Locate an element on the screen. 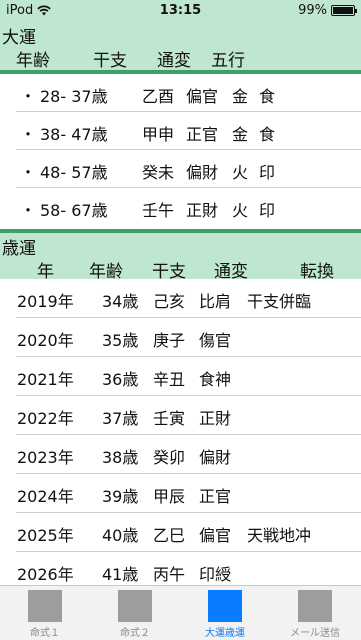  saiun-row: 2025年 40歳 乙巳 偏官 天戦地冲 is located at coordinates (180, 532).